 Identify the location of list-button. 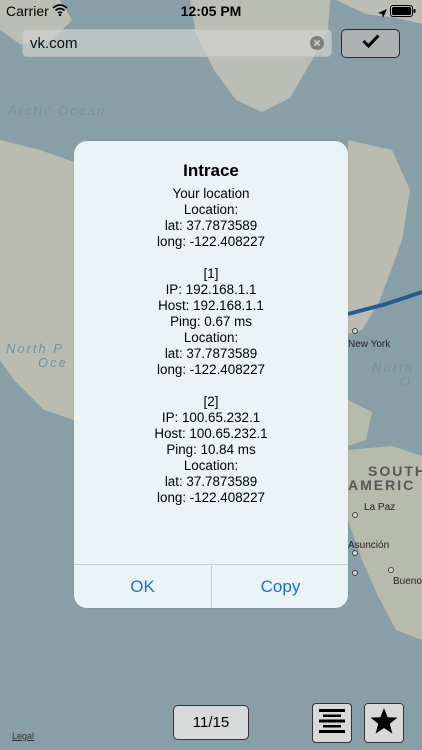
(332, 723).